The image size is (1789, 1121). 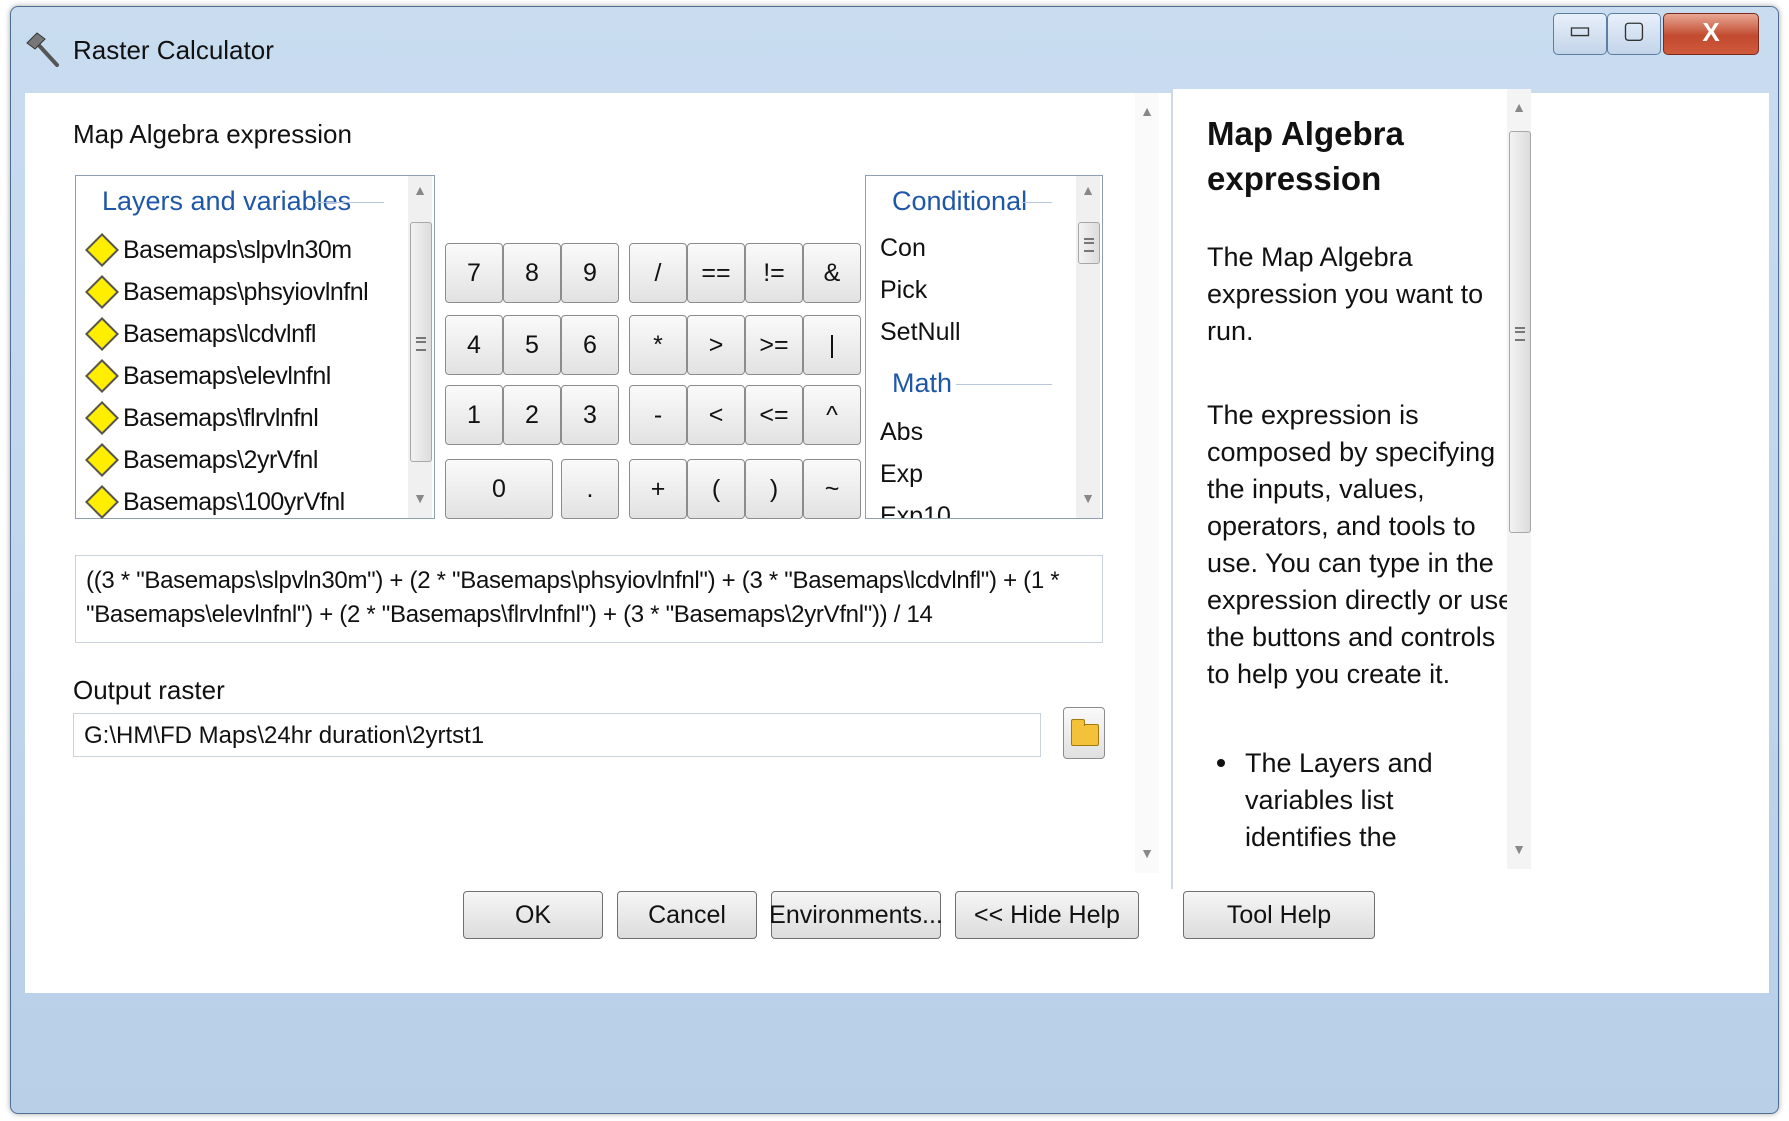 I want to click on maximize-icon: ▢, so click(x=1634, y=30).